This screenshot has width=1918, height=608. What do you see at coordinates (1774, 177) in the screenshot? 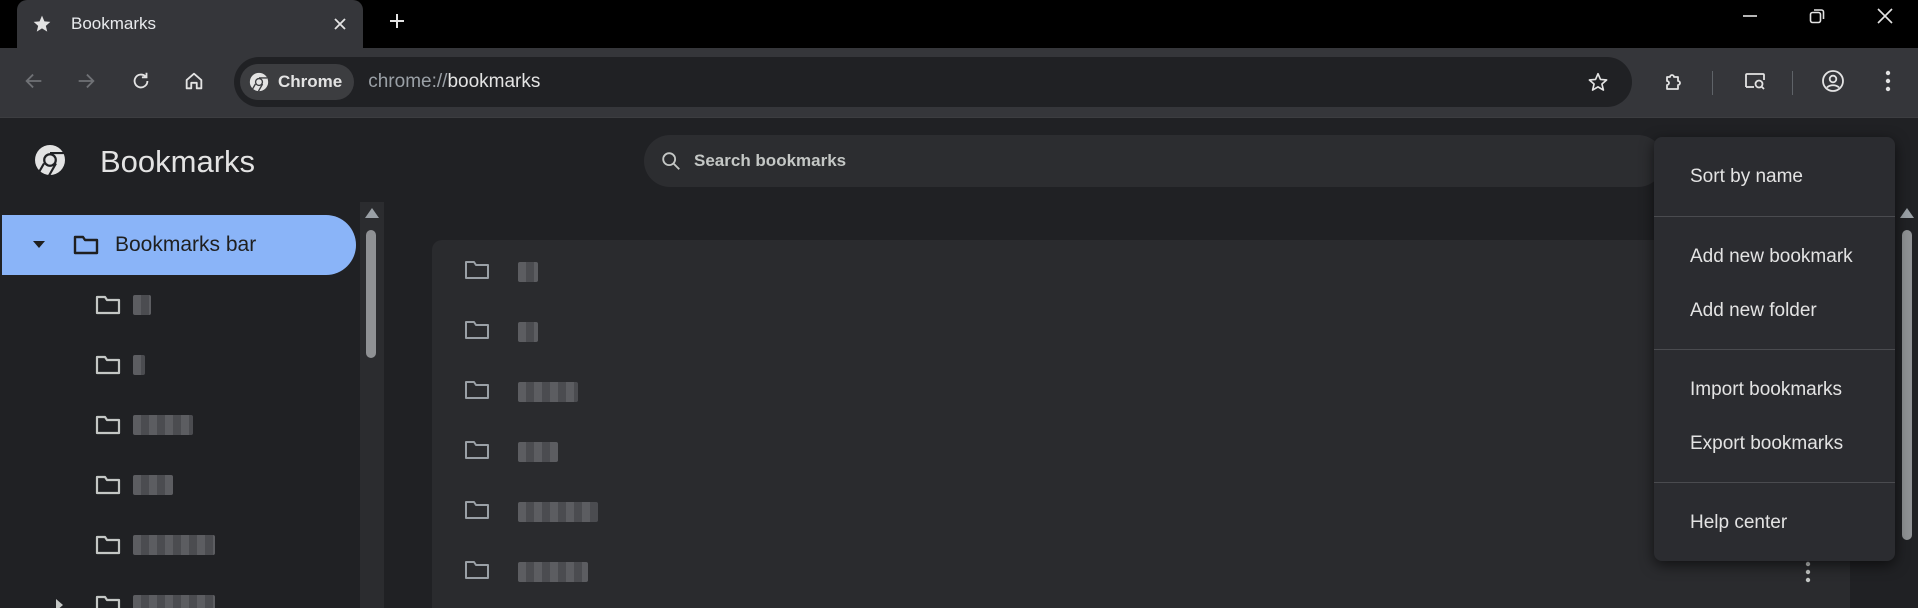
I see `menu-item-sort-by-name: Sort by name` at bounding box center [1774, 177].